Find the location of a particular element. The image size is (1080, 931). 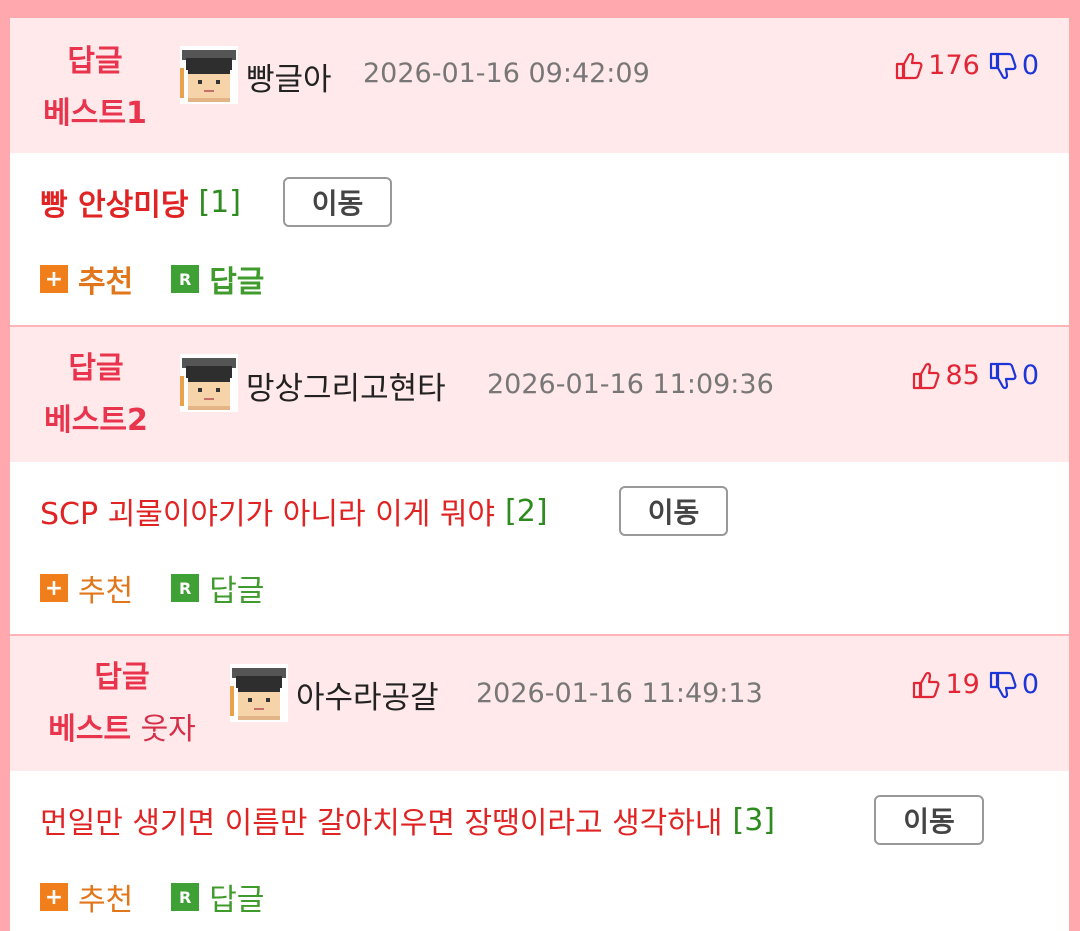

author-nickname: 빵글아 is located at coordinates (289, 76).